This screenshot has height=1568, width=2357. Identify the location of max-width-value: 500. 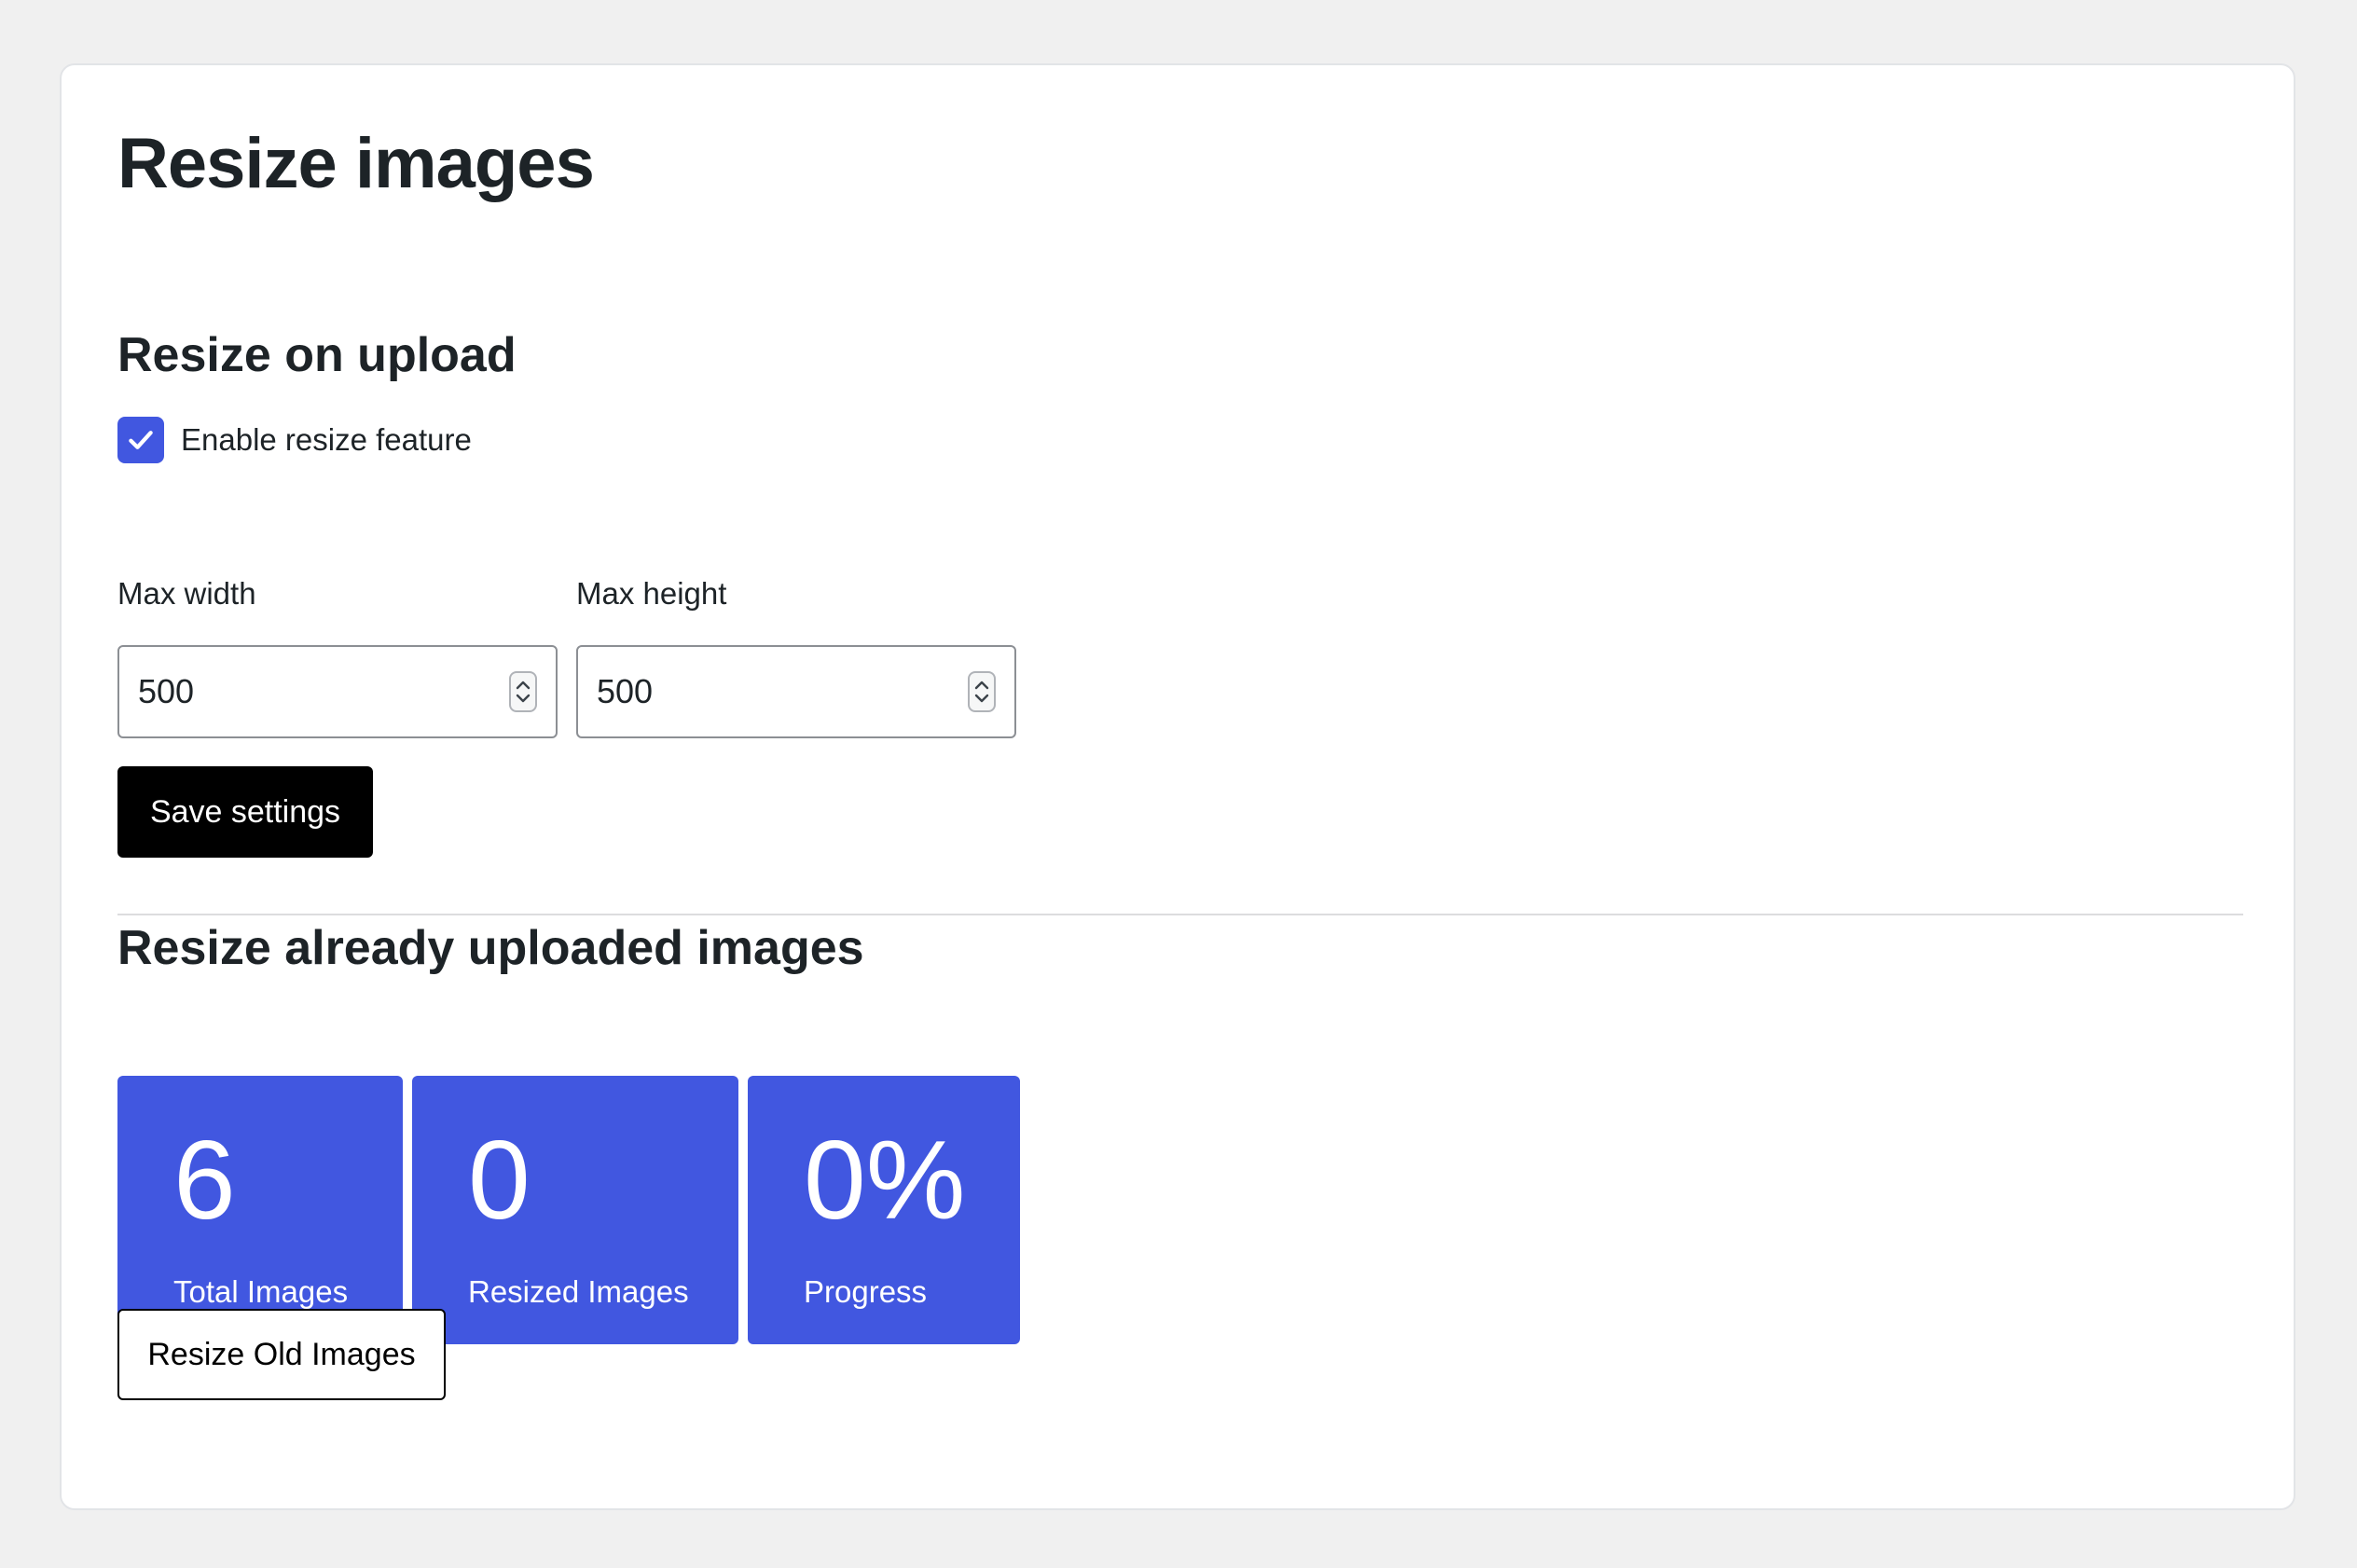
(166, 691).